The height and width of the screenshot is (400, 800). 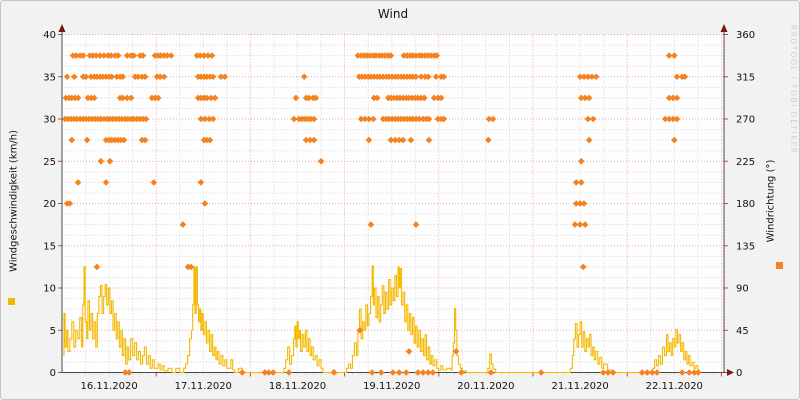 I want to click on y-left-tick-label: 40, so click(x=49, y=35).